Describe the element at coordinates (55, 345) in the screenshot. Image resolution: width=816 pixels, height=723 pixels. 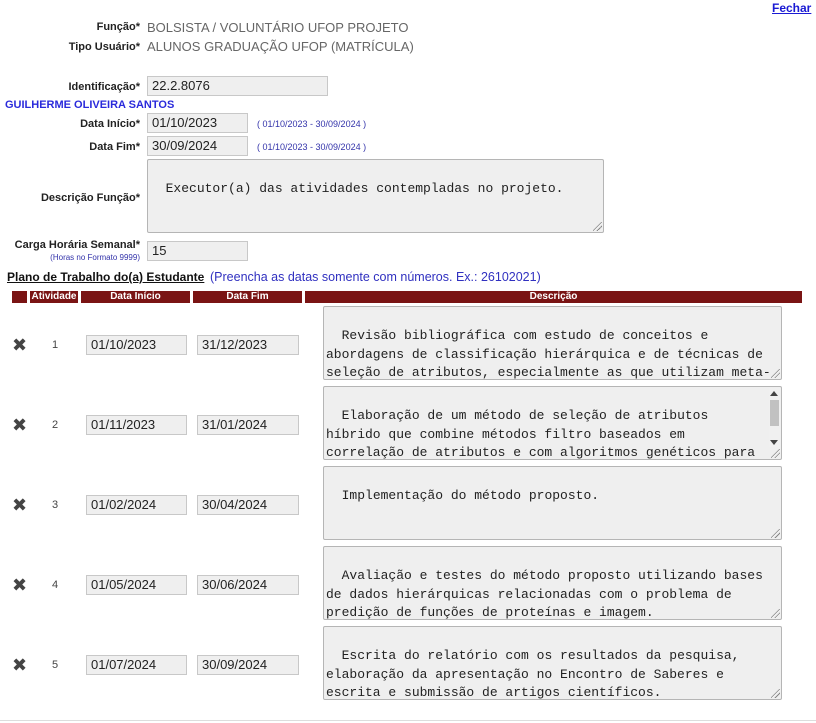
I see `row-number: 1` at that location.